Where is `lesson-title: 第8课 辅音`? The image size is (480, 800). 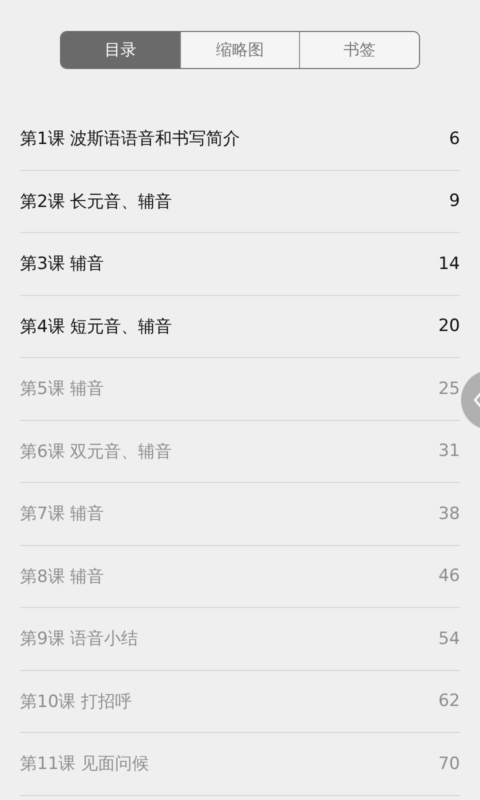 lesson-title: 第8课 辅音 is located at coordinates (62, 577).